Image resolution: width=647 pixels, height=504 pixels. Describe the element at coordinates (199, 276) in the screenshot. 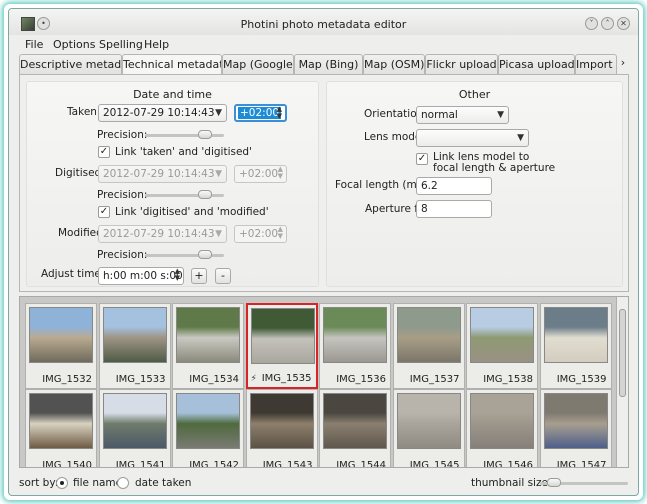

I see `adjust-plus-button: +` at that location.